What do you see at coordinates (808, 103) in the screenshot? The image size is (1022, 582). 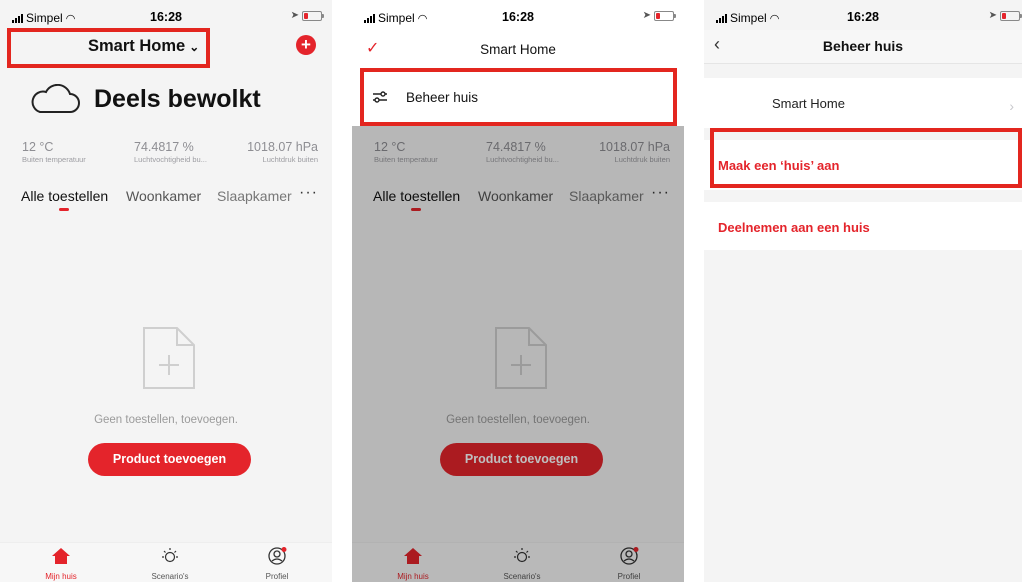 I see `home-name: Smart Home` at bounding box center [808, 103].